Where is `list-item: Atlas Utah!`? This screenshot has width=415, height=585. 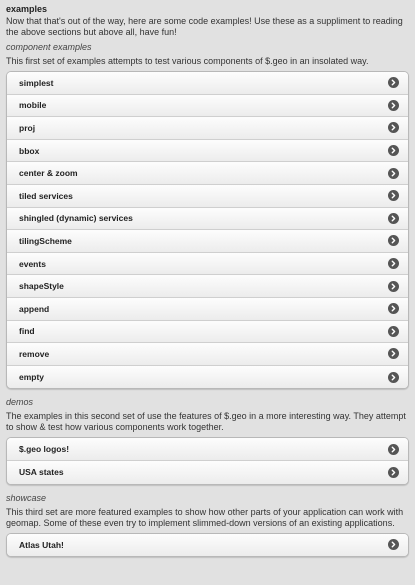 list-item: Atlas Utah! is located at coordinates (207, 545).